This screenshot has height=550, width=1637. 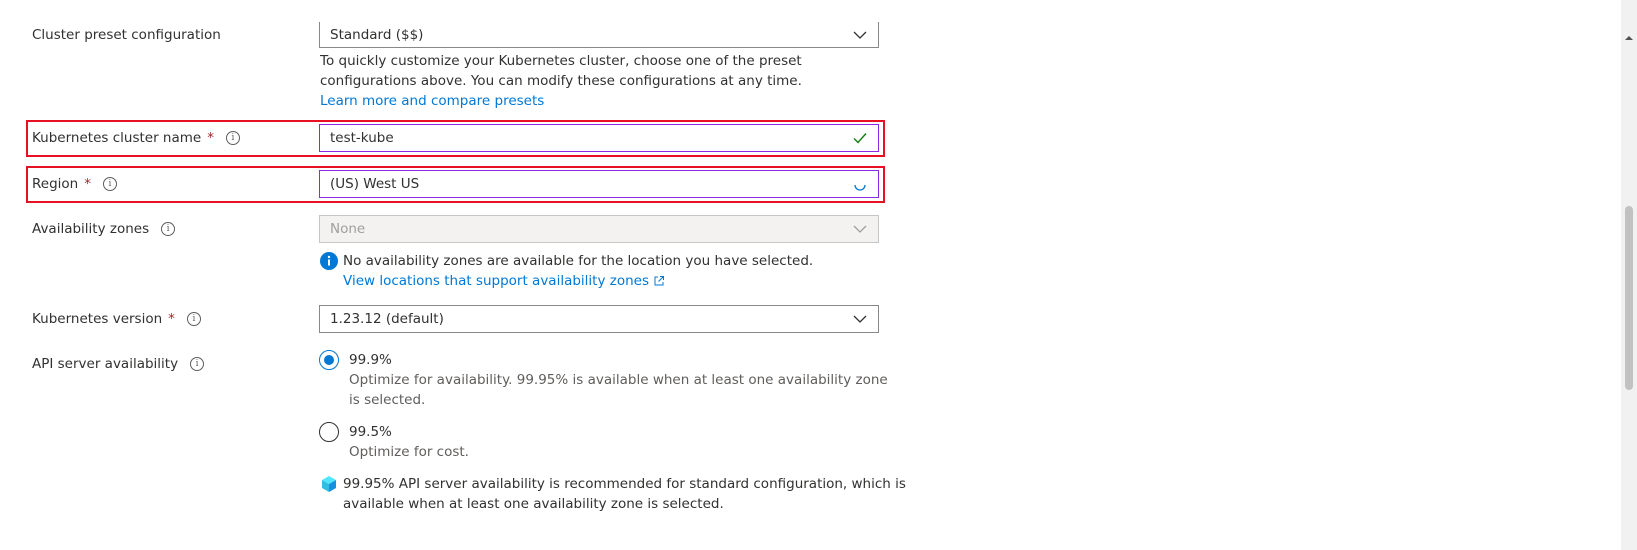 What do you see at coordinates (394, 442) in the screenshot?
I see `api-option-99-5: 99.5% Optimize for cost.` at bounding box center [394, 442].